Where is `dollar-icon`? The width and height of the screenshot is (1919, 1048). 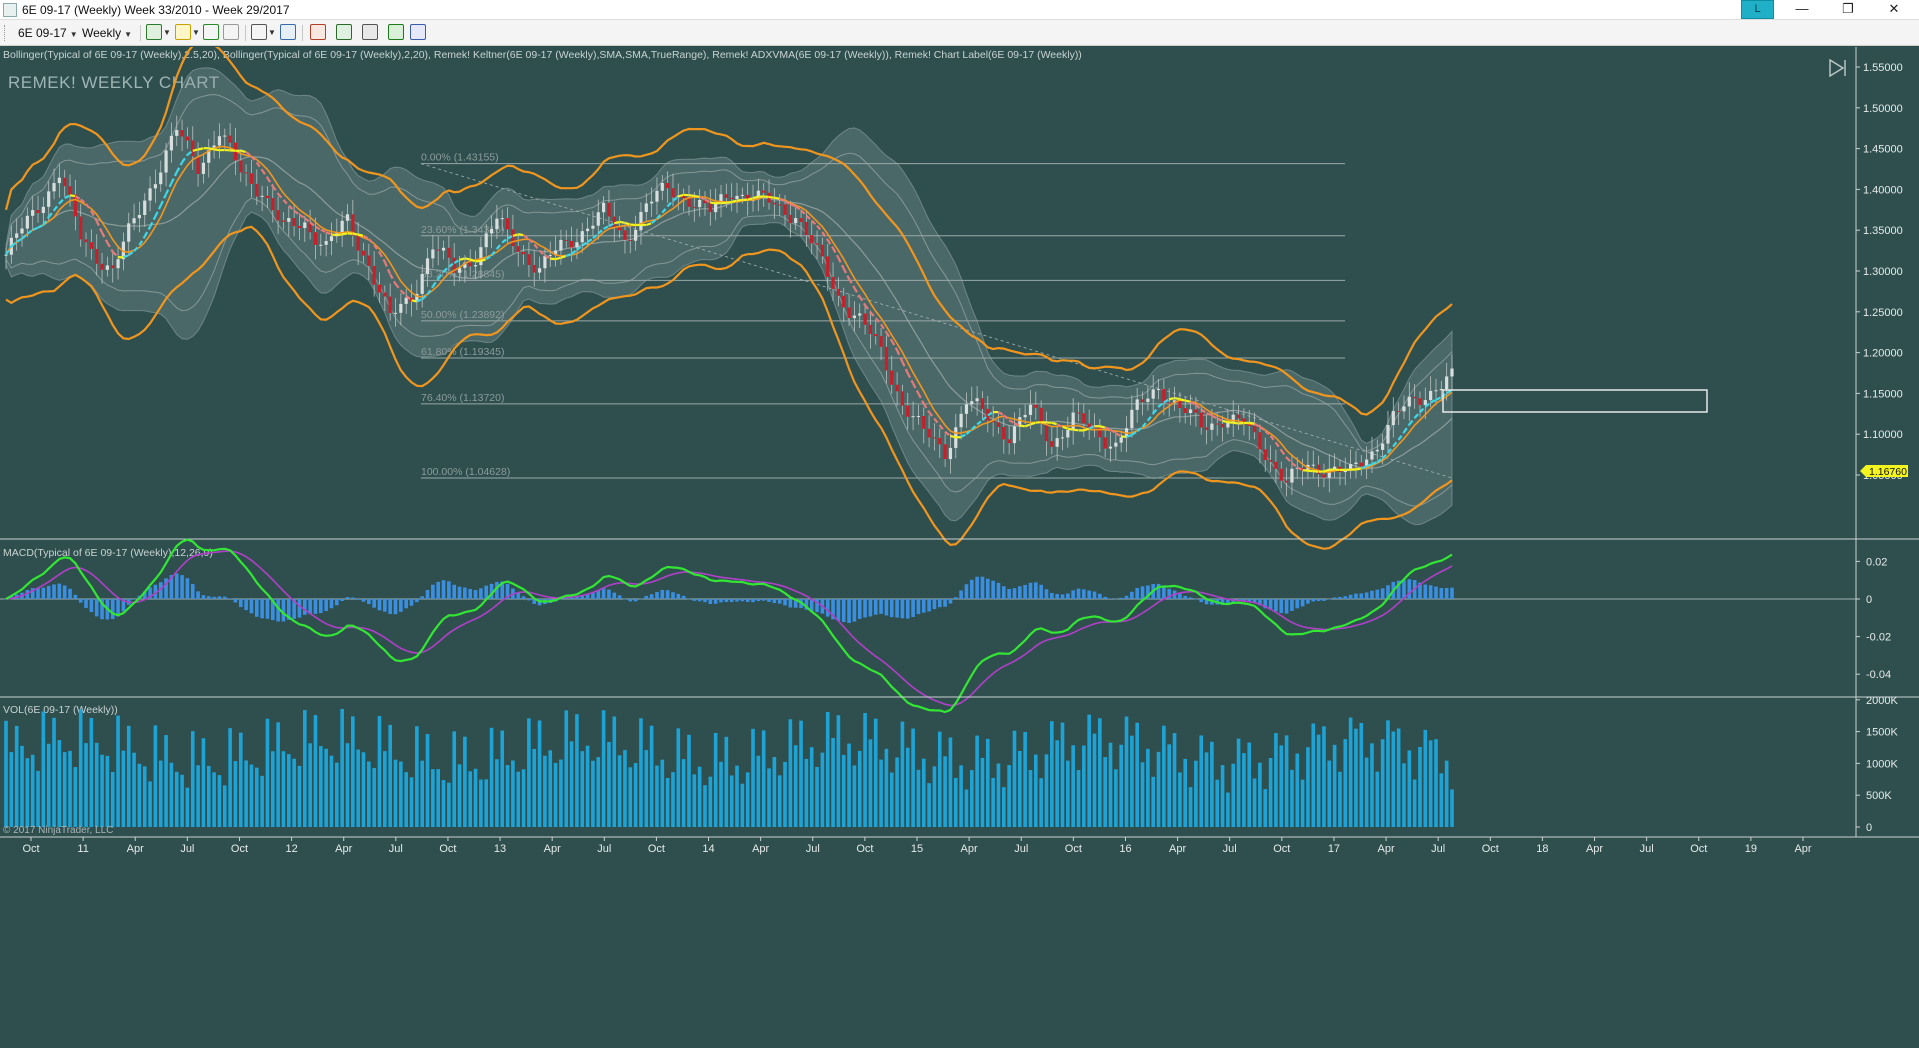
dollar-icon is located at coordinates (396, 32).